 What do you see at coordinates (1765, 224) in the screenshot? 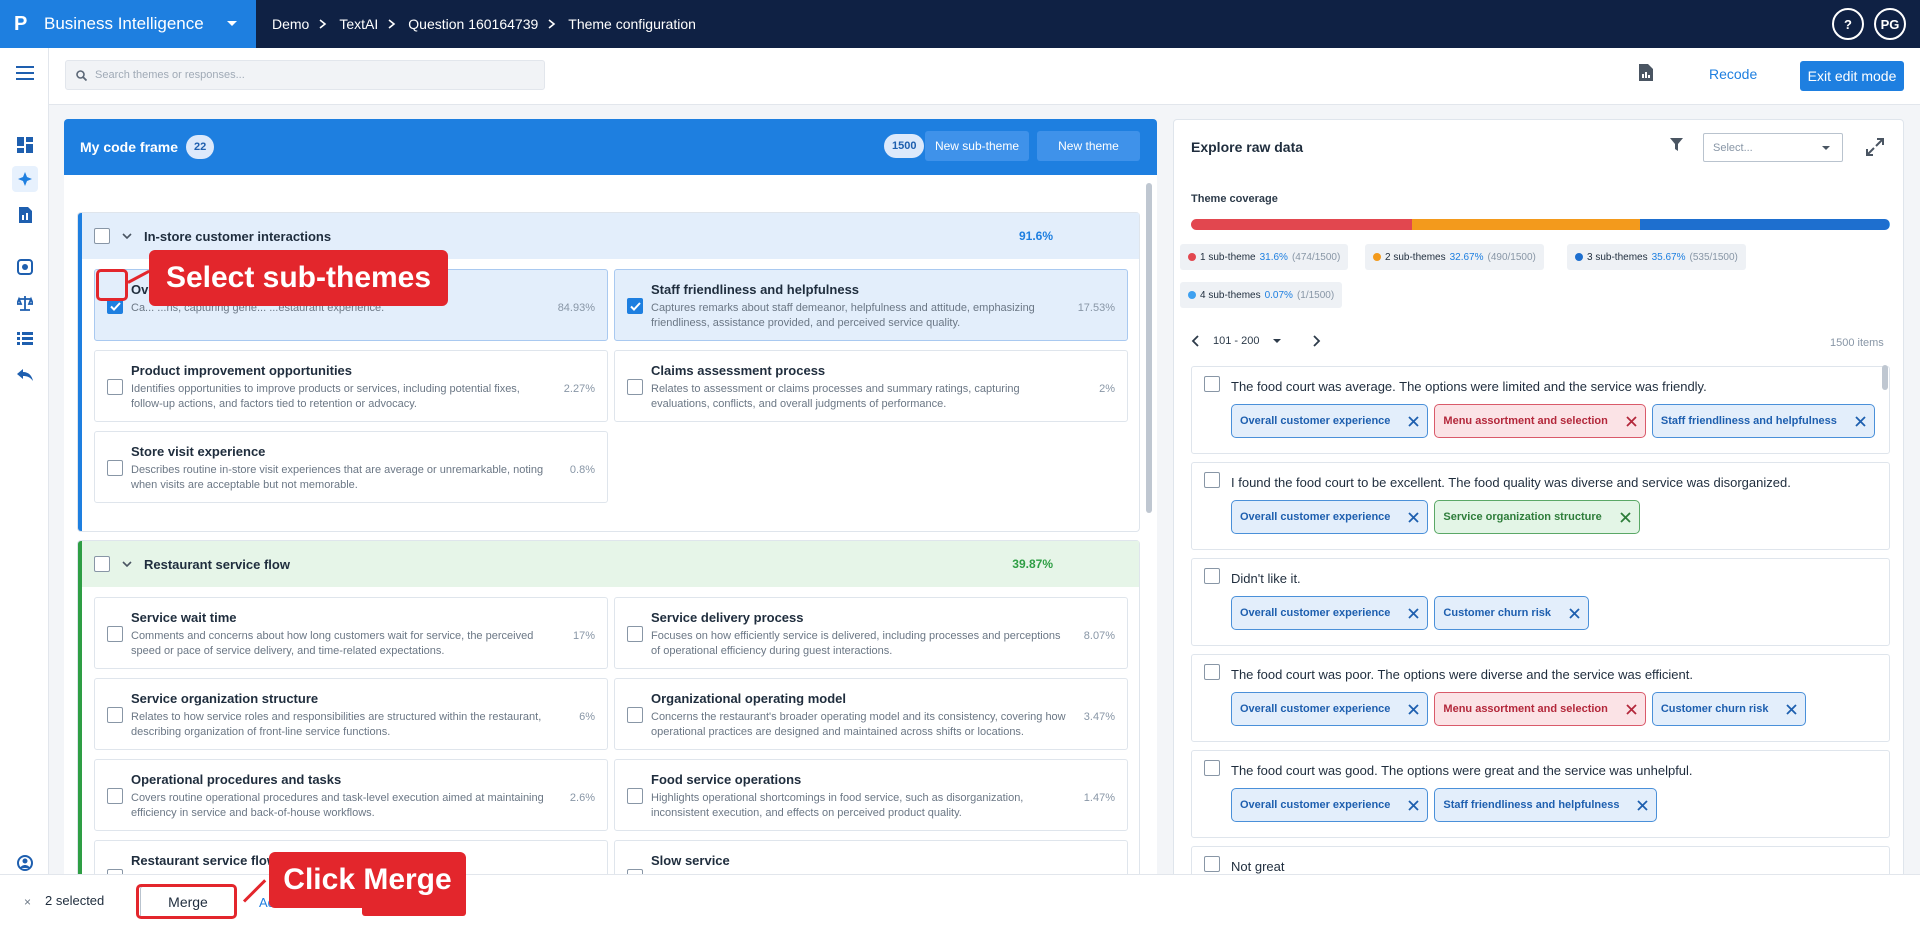
I see `coverage-segment` at bounding box center [1765, 224].